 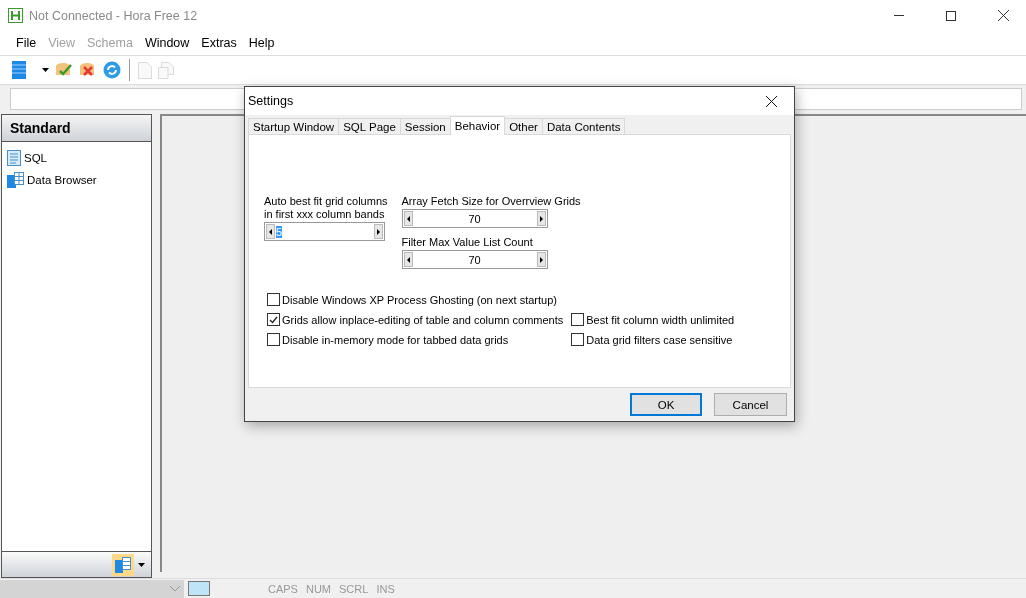 What do you see at coordinates (666, 404) in the screenshot?
I see `ok-button: OK` at bounding box center [666, 404].